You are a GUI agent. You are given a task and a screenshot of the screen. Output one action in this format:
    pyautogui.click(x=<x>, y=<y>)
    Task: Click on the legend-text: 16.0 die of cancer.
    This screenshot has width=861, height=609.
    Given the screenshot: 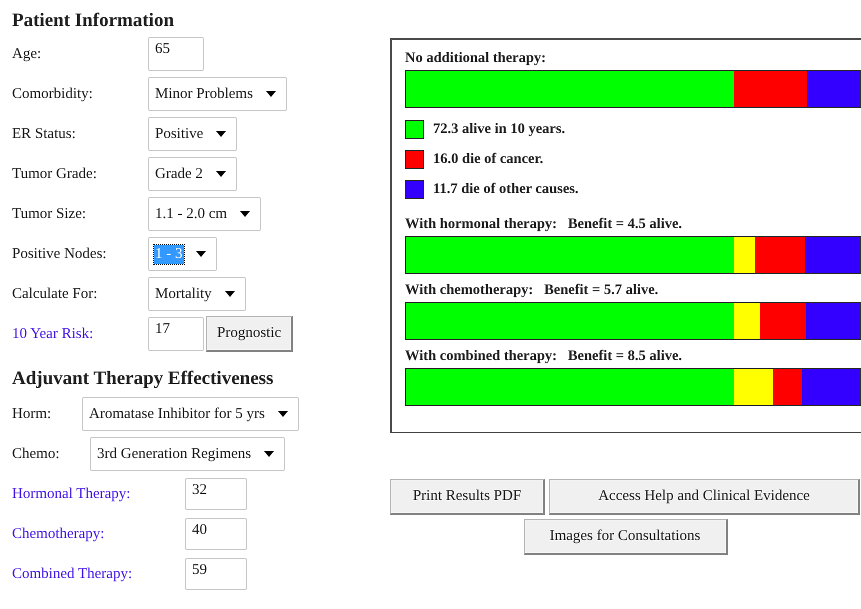 What is the action you would take?
    pyautogui.click(x=488, y=159)
    